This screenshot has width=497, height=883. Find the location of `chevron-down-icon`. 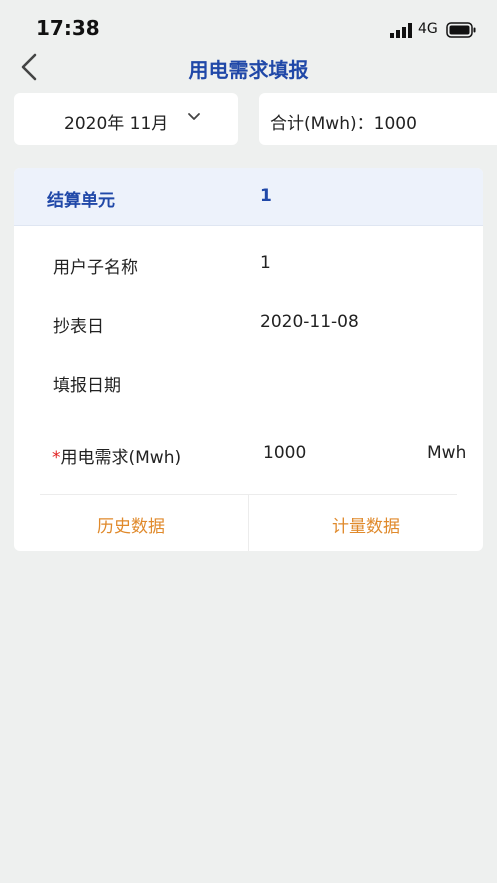

chevron-down-icon is located at coordinates (194, 116).